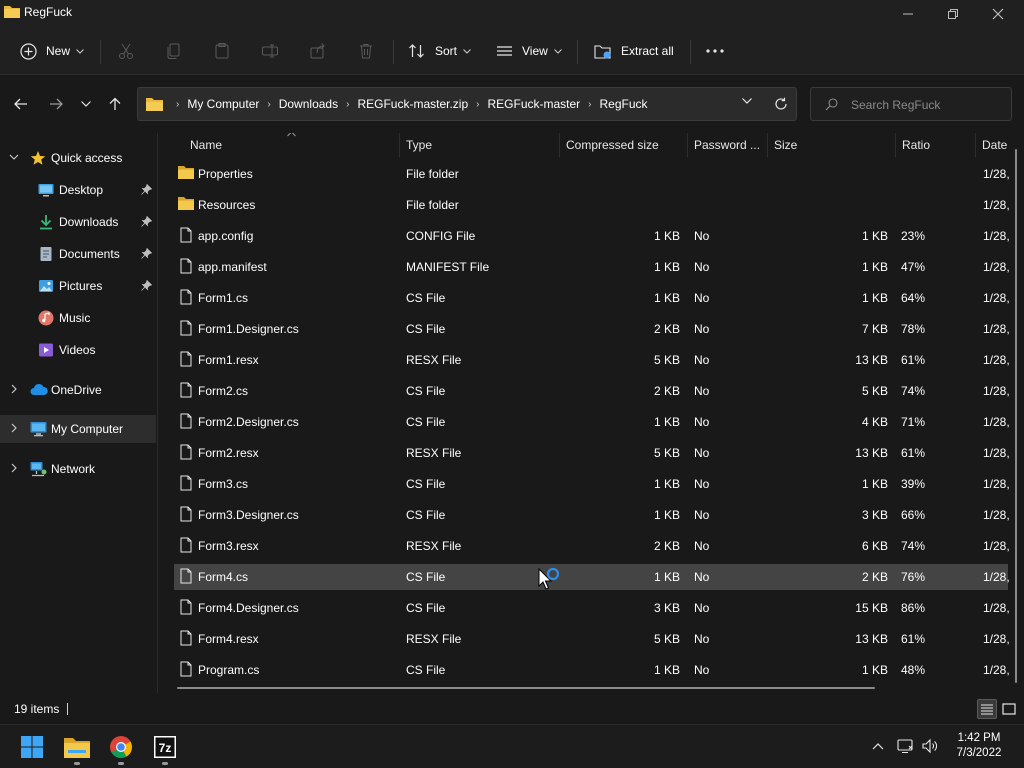 The width and height of the screenshot is (1024, 768). I want to click on delete-icon, so click(366, 51).